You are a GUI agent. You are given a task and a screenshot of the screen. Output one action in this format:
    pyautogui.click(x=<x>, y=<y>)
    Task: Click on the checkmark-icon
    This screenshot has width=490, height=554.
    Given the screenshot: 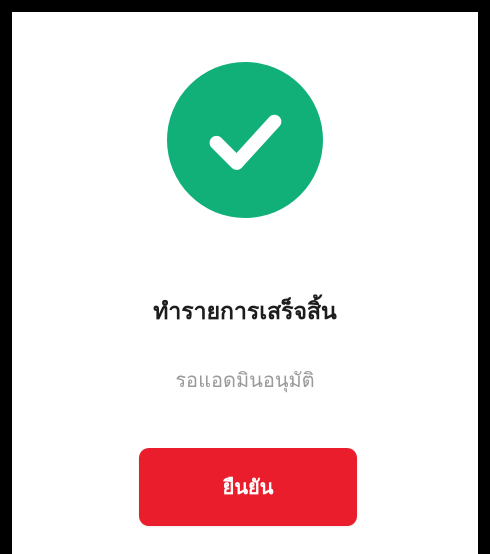 What is the action you would take?
    pyautogui.click(x=245, y=142)
    